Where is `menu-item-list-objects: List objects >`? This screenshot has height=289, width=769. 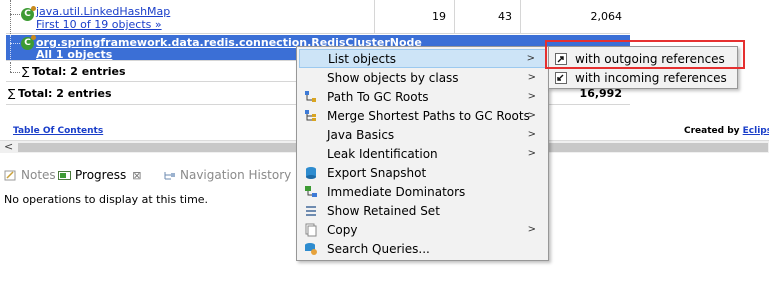
menu-item-list-objects: List objects > is located at coordinates (422, 58).